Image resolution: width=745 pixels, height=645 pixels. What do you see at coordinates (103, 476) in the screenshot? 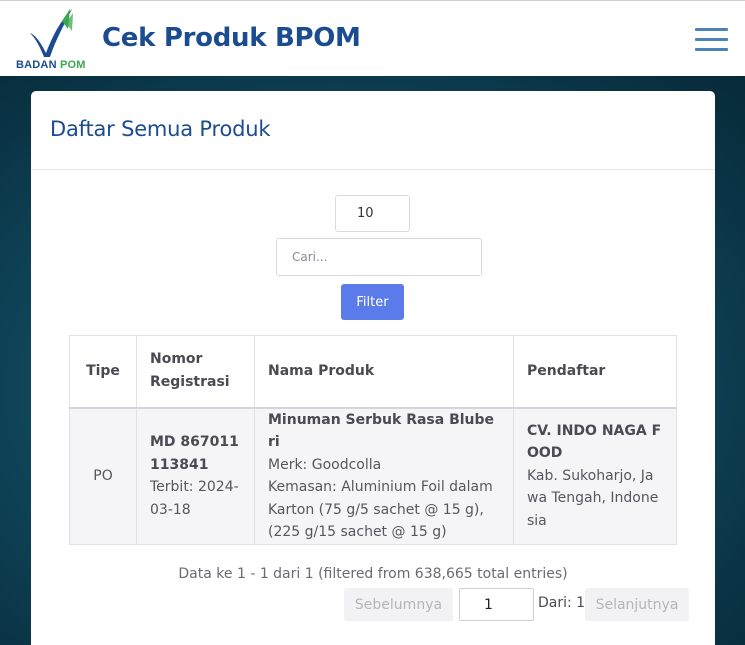
I see `cell-tipe: PO` at bounding box center [103, 476].